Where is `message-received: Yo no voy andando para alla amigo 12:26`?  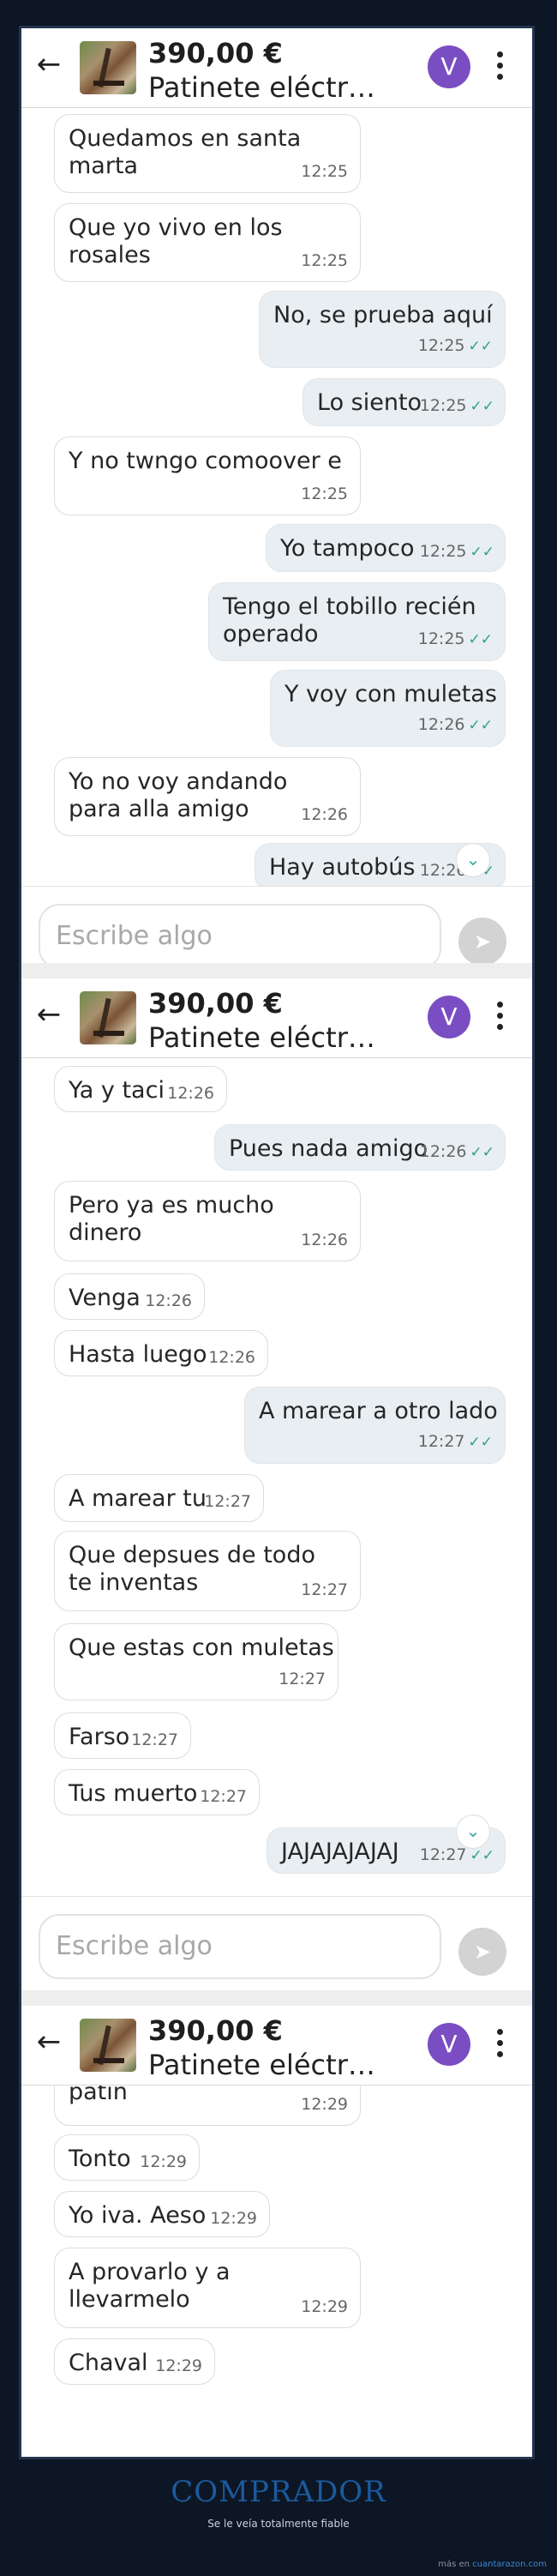
message-received: Yo no voy andando para alla amigo 12:26 is located at coordinates (208, 796).